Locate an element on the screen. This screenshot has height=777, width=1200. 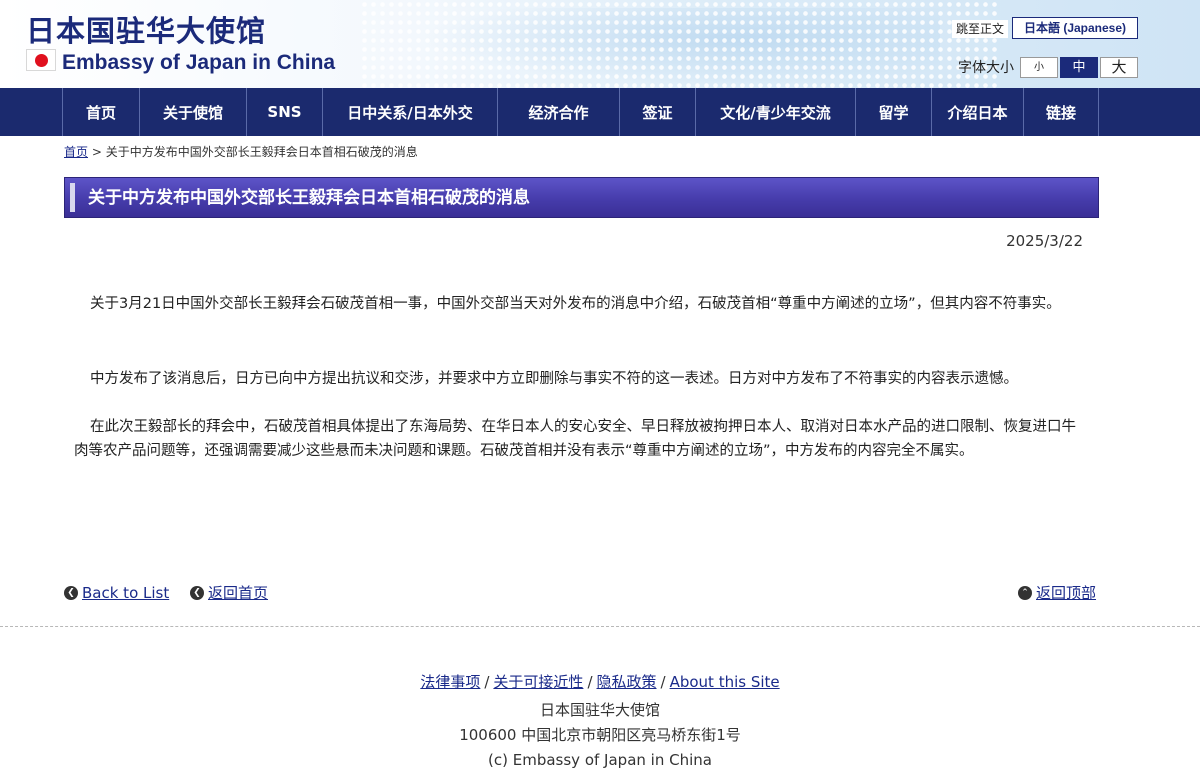
footer-copyright: (c) Embassy of Japan in China is located at coordinates (600, 760).